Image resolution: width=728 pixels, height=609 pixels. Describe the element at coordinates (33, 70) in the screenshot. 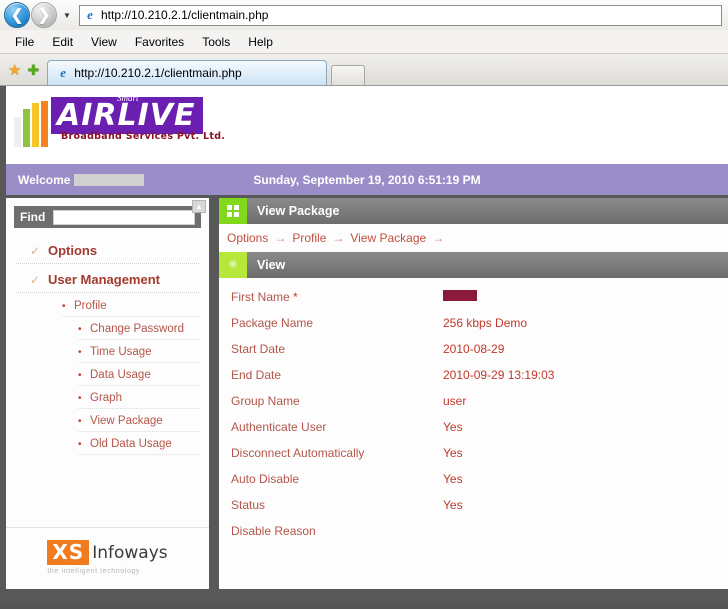

I see `add-favorite-icon: ✚` at that location.